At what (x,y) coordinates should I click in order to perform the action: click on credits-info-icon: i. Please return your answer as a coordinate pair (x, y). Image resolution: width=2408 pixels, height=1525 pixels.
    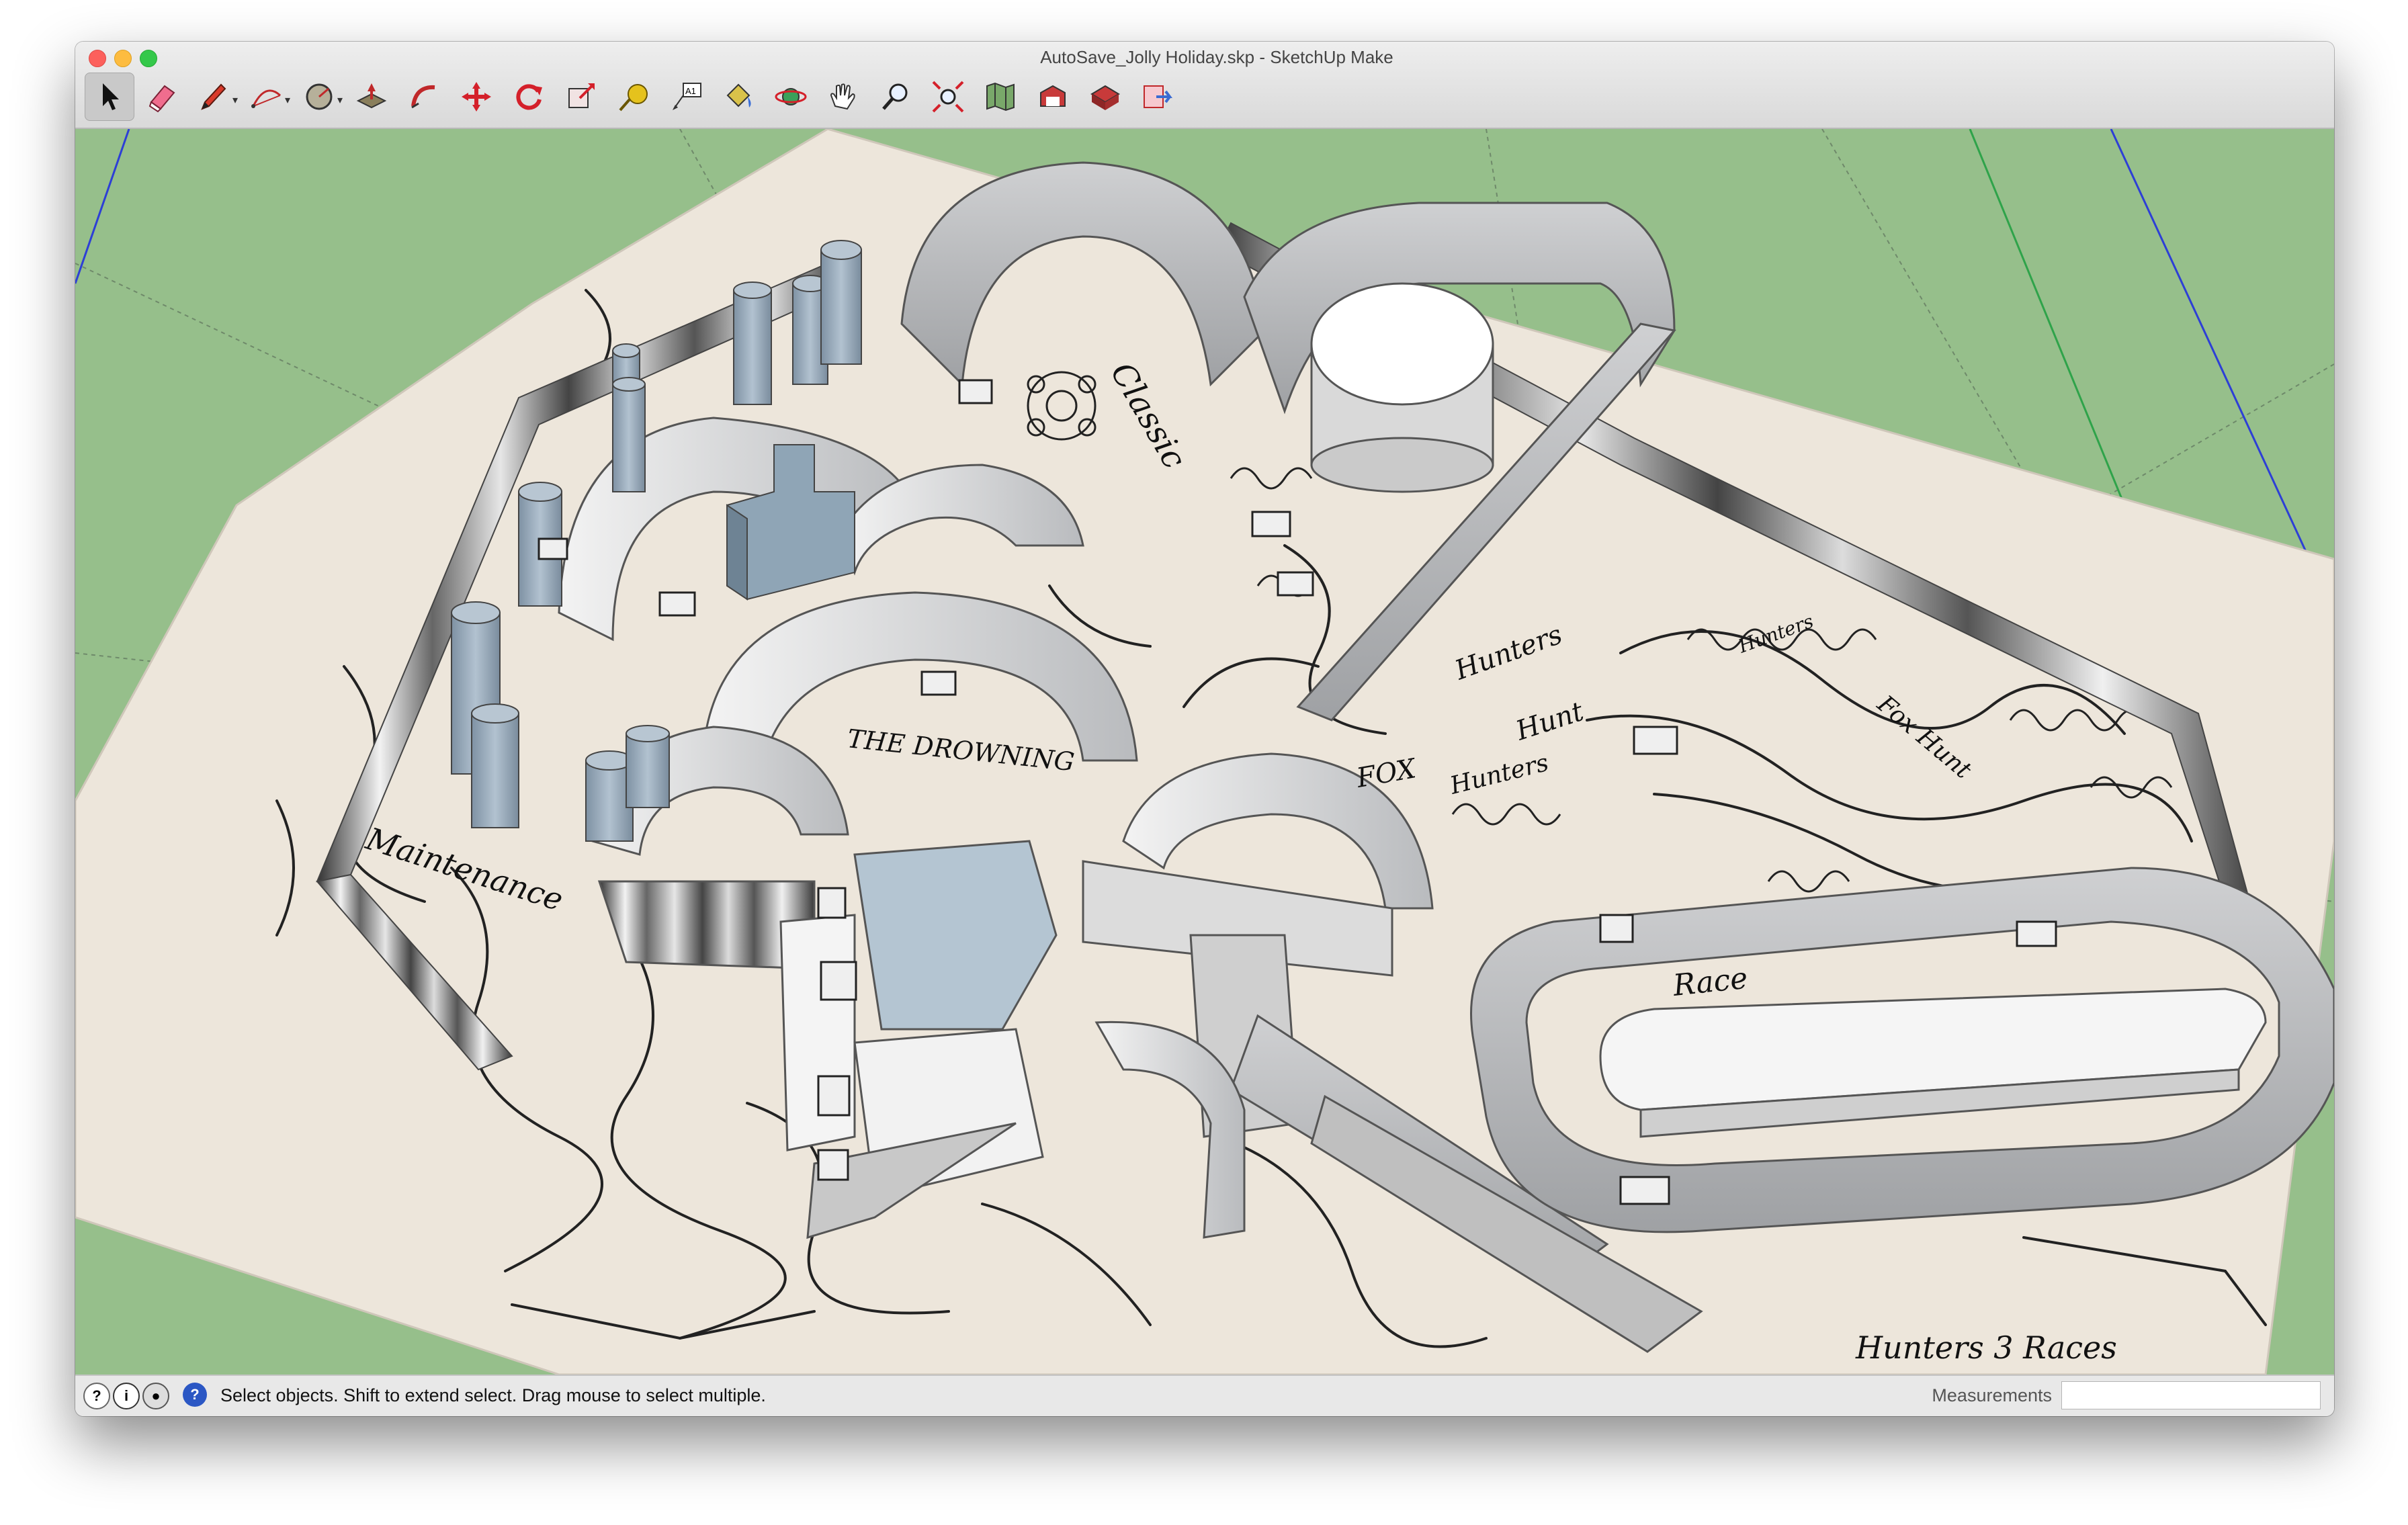
    Looking at the image, I should click on (126, 1396).